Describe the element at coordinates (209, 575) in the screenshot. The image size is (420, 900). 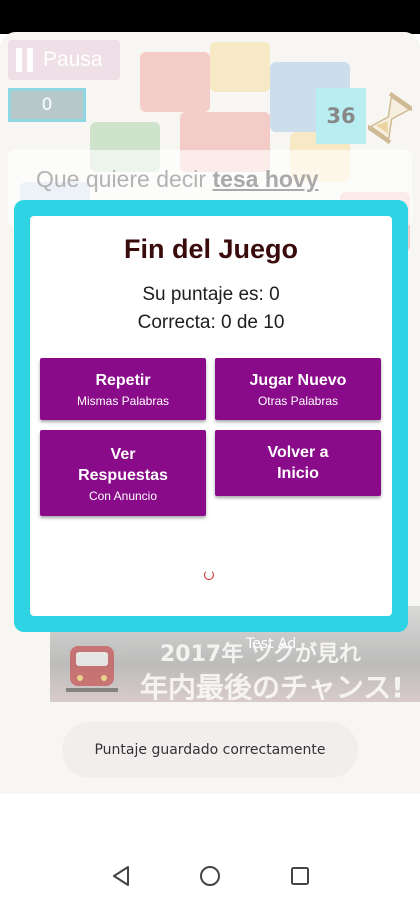
I see `loading-spinner` at that location.